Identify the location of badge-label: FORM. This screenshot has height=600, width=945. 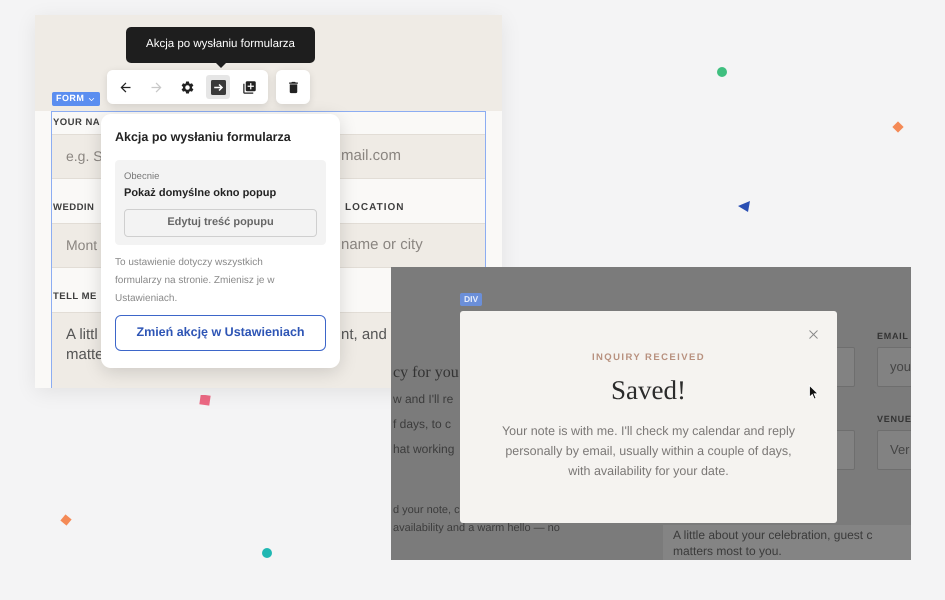
(70, 99).